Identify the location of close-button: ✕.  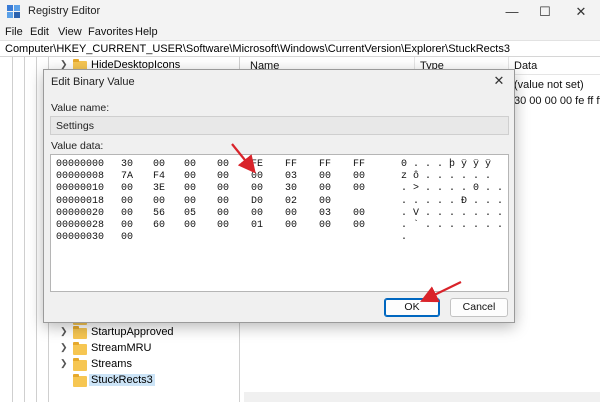
(581, 12).